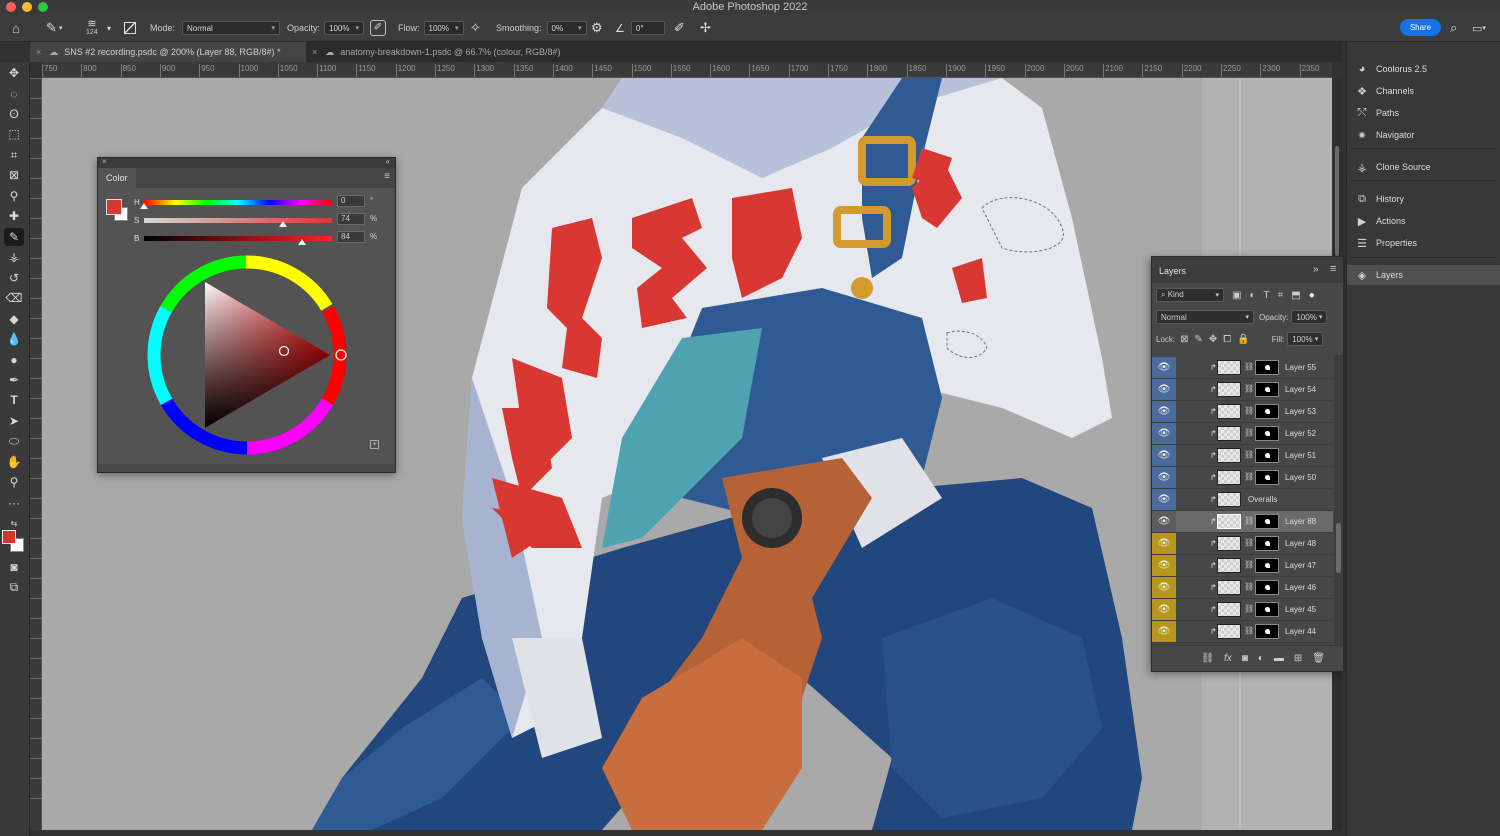  What do you see at coordinates (14, 462) in the screenshot?
I see `hand-tool-icon: ✋` at bounding box center [14, 462].